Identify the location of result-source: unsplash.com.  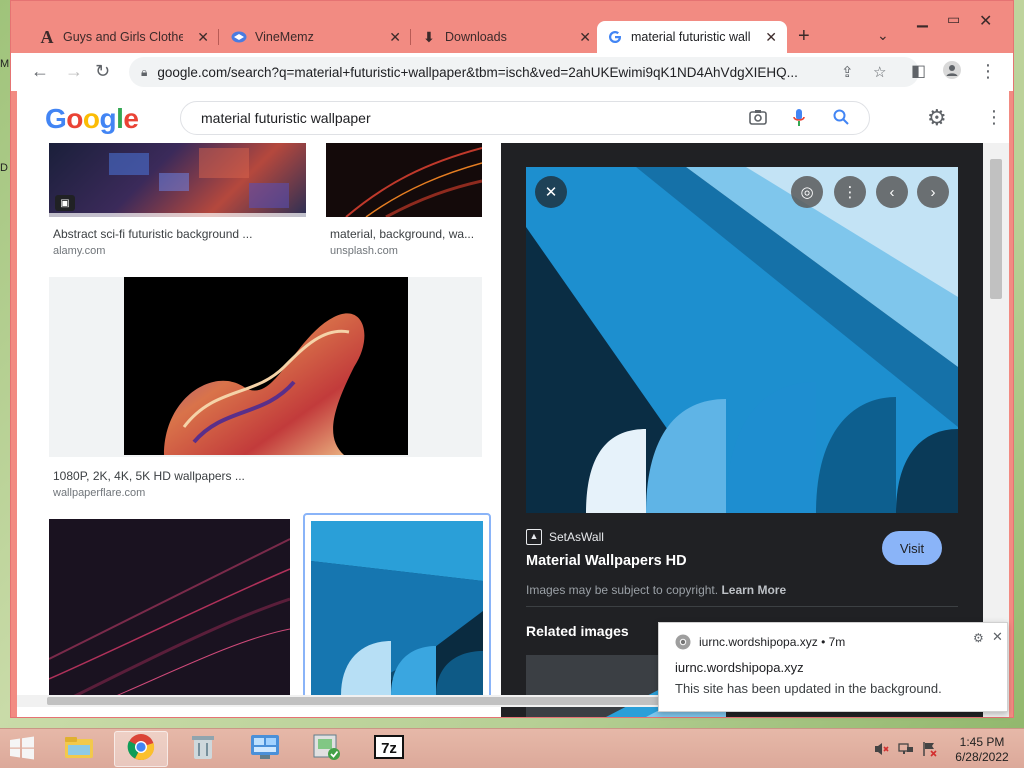
(364, 251).